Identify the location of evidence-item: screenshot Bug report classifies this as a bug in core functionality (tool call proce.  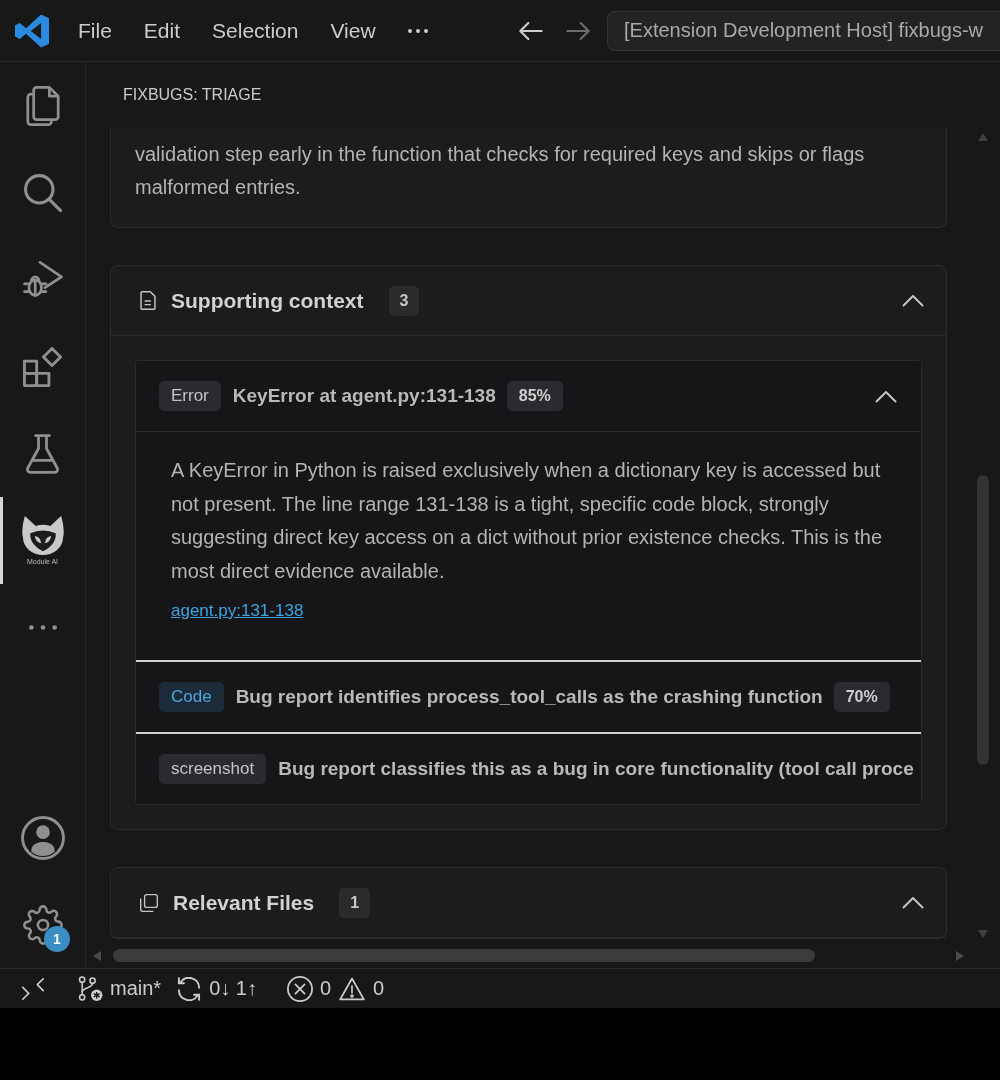
(528, 768).